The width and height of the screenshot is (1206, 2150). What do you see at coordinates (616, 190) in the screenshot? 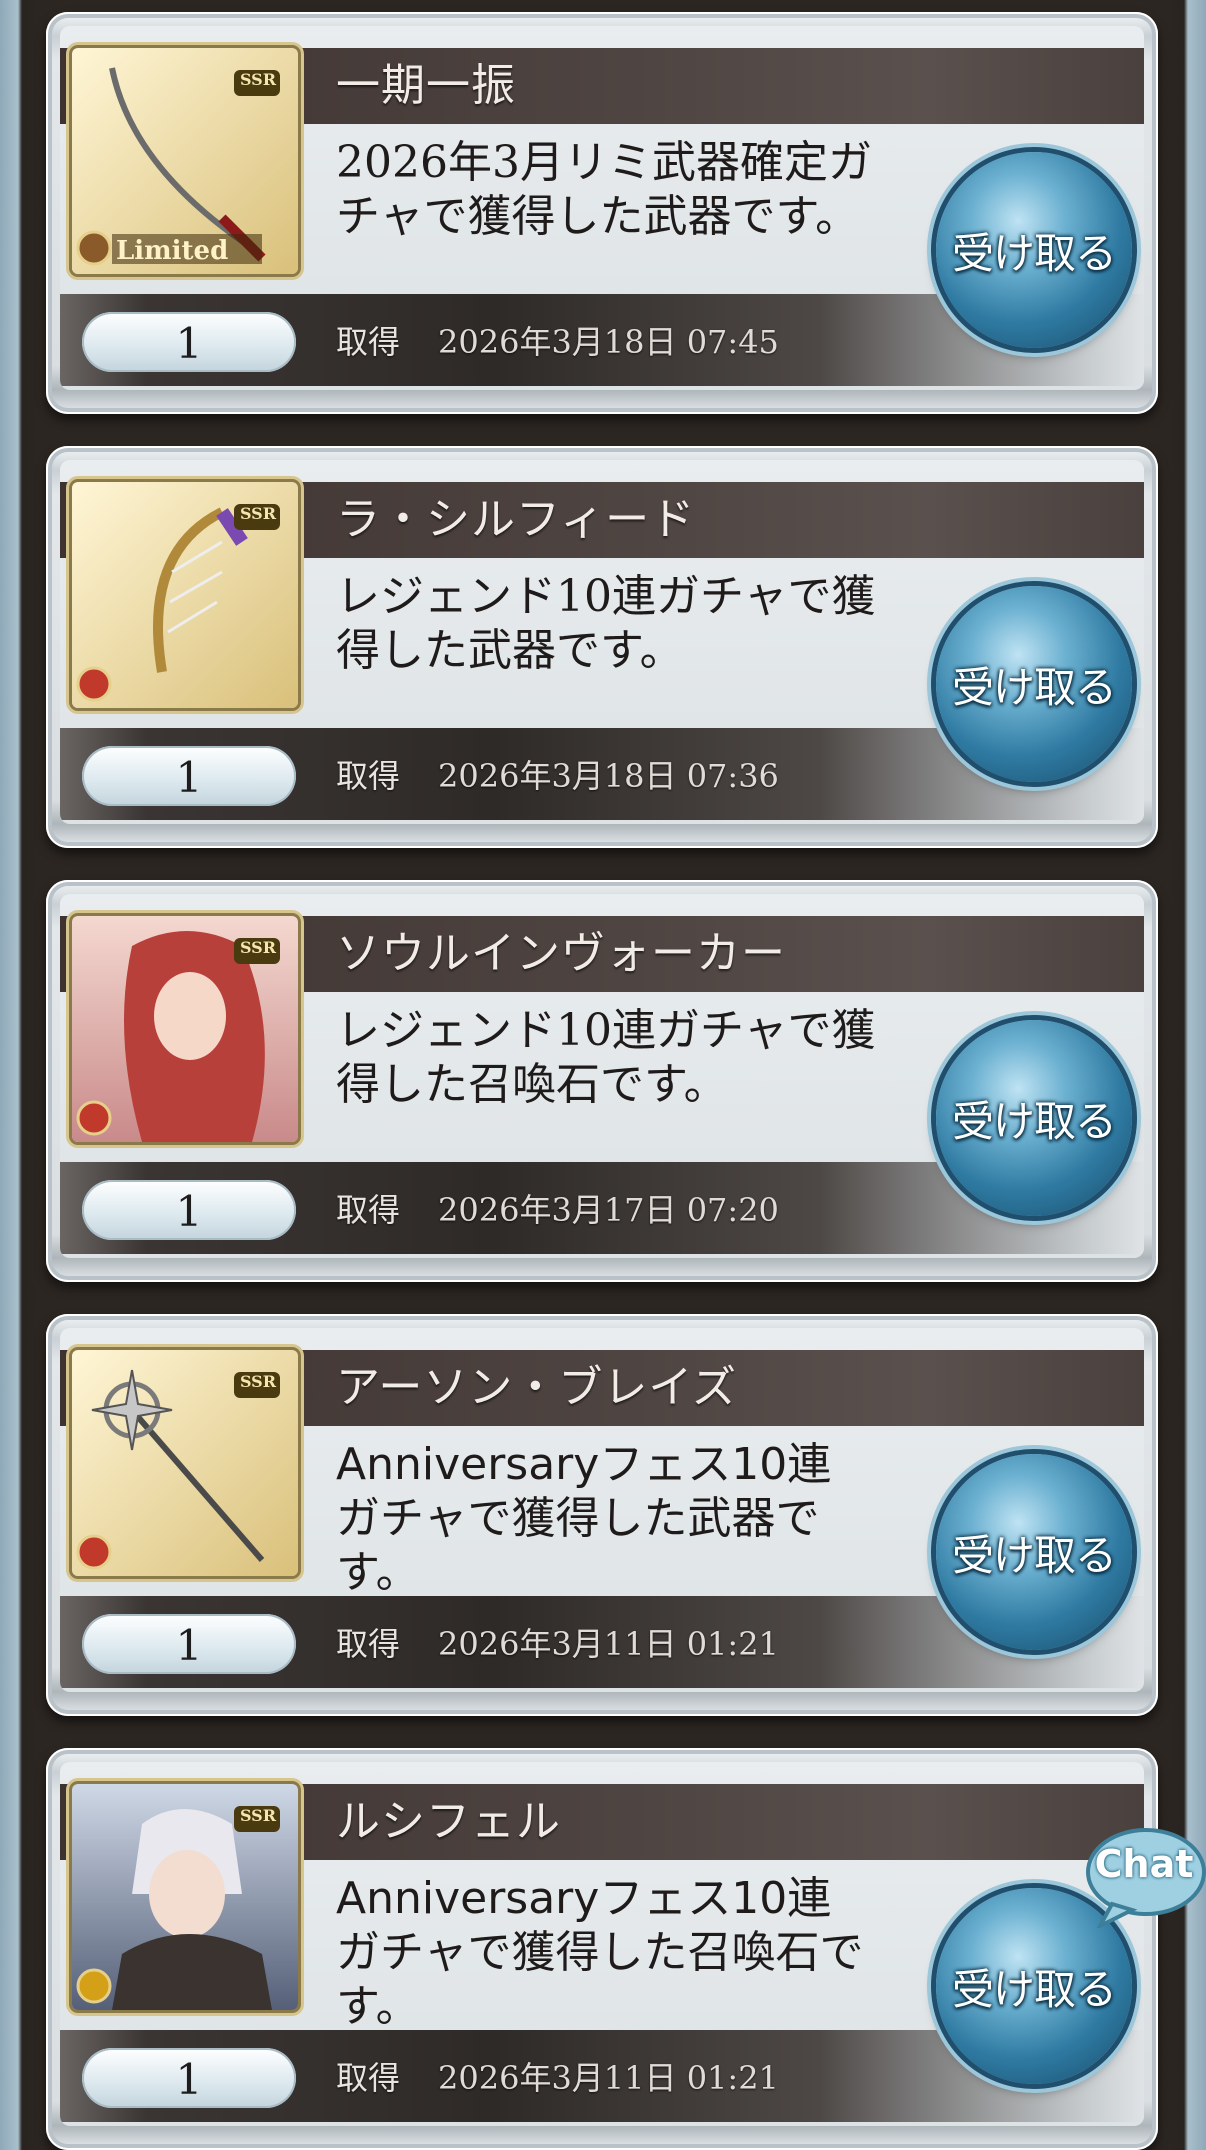
I see `item-description: 2026年3月リミ武器確定ガ チャで獲得した武器です。` at bounding box center [616, 190].